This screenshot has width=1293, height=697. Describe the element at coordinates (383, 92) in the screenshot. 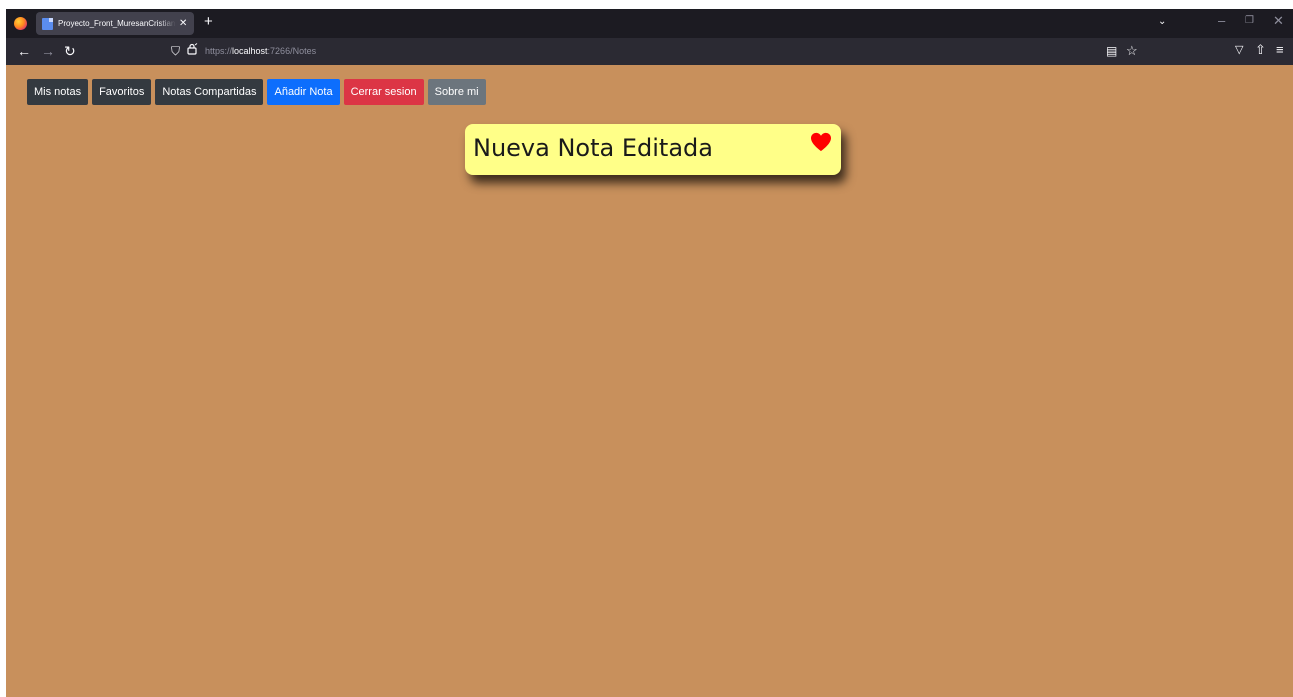

I see `cerrar-sesion-button: Cerrar sesion` at that location.